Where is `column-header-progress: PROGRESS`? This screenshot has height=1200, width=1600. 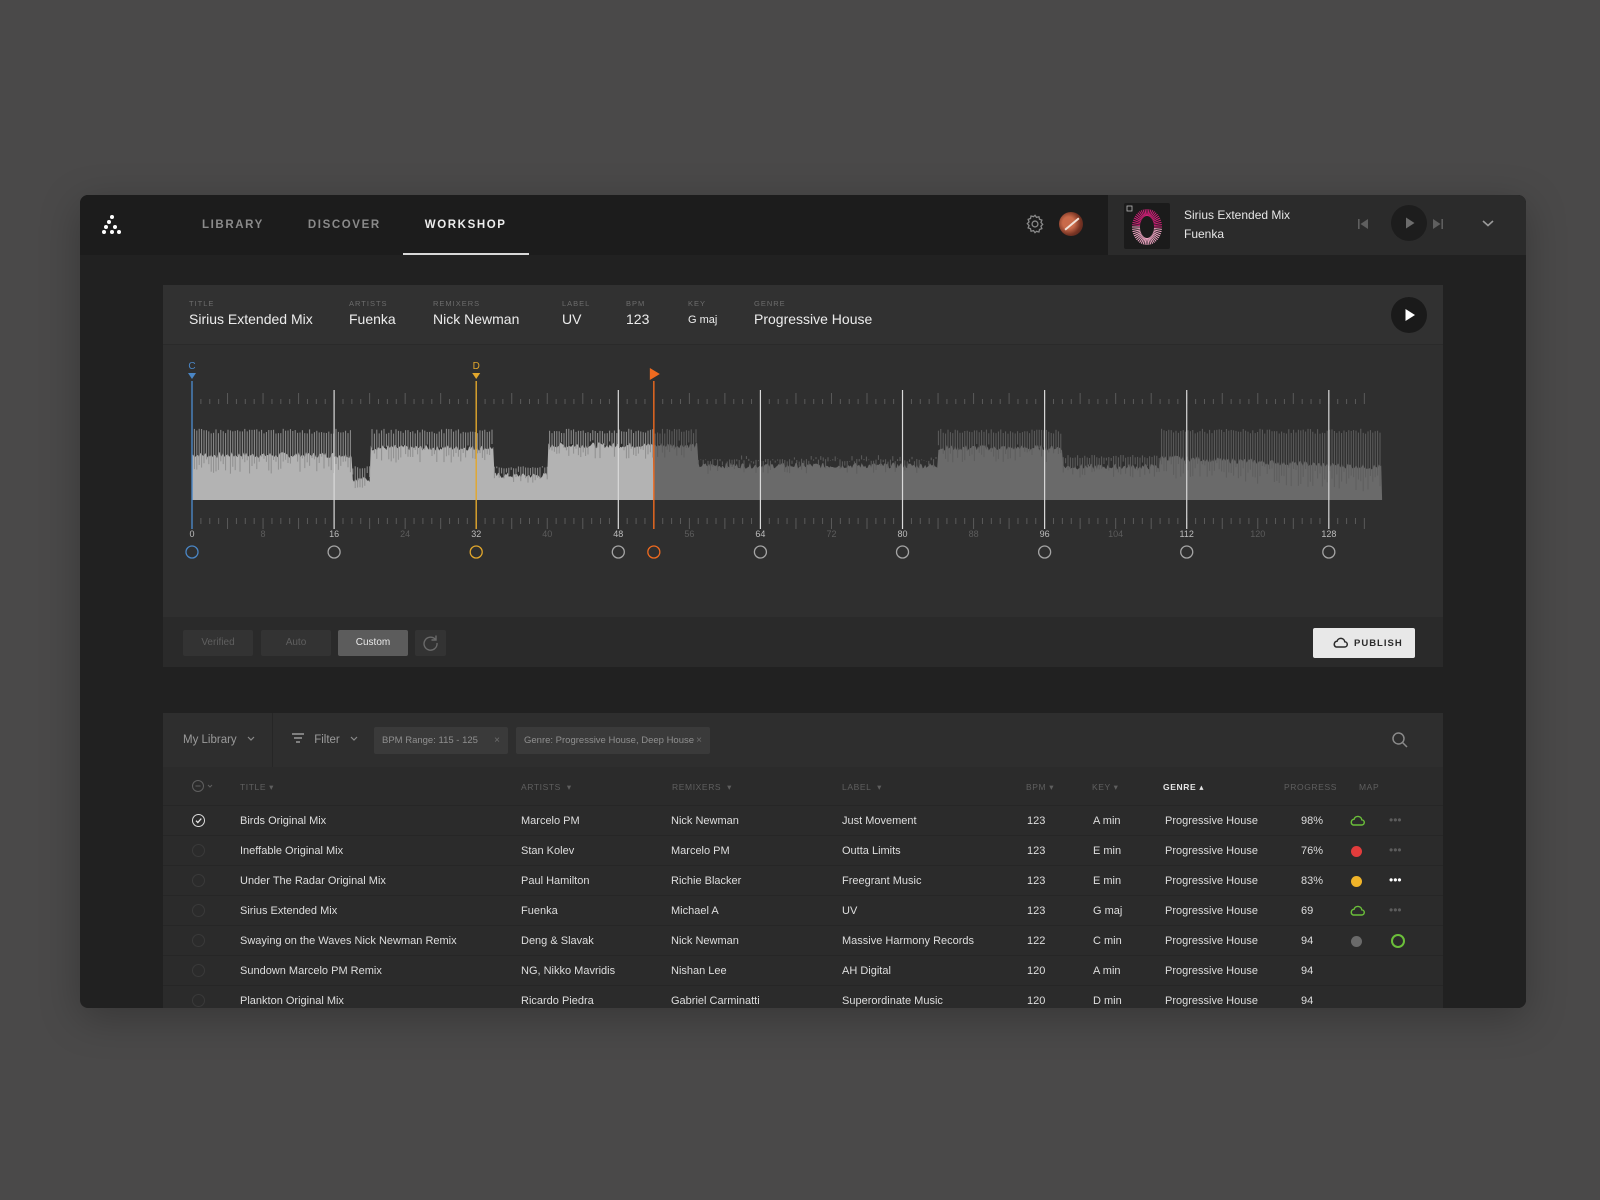
column-header-progress: PROGRESS is located at coordinates (1310, 787).